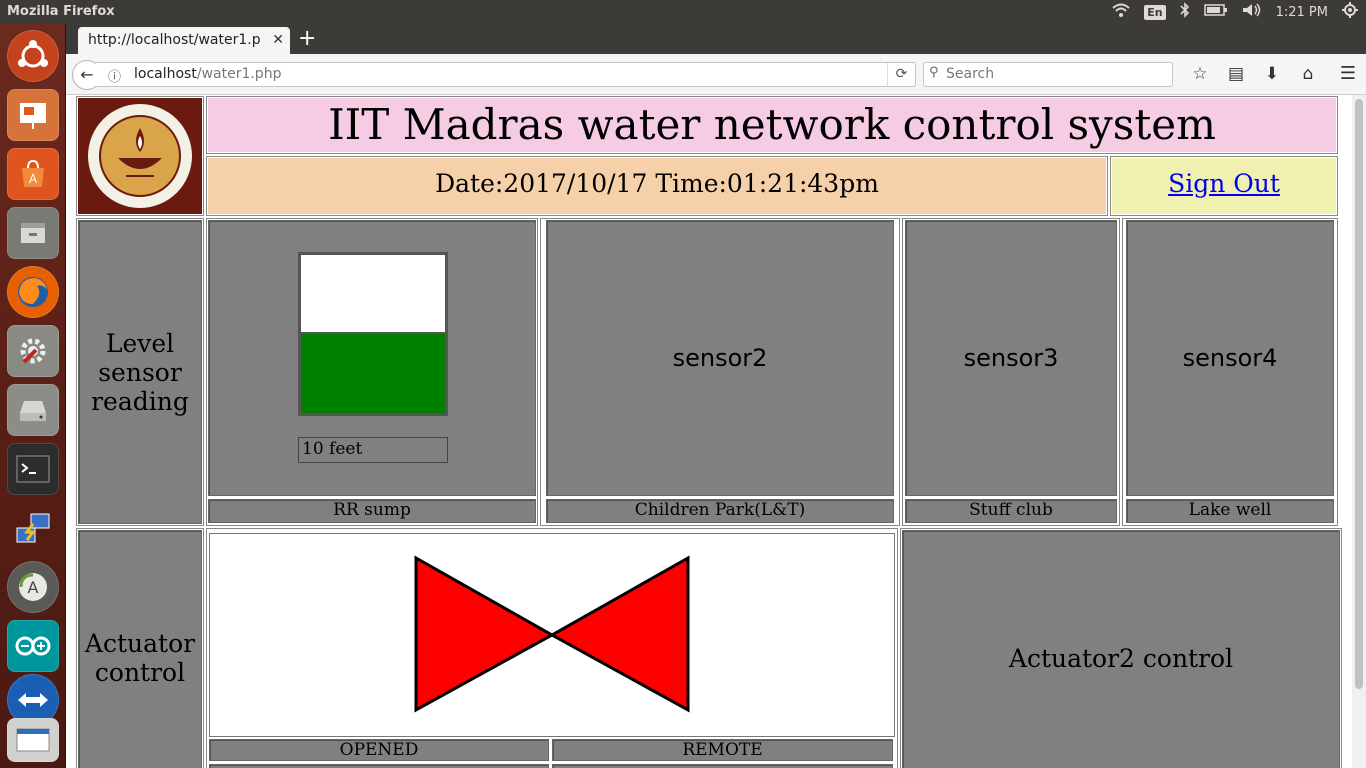 The width and height of the screenshot is (1366, 768). Describe the element at coordinates (506, 74) in the screenshot. I see `url-bar: ⓘ localhost/water1.php ⟳` at that location.